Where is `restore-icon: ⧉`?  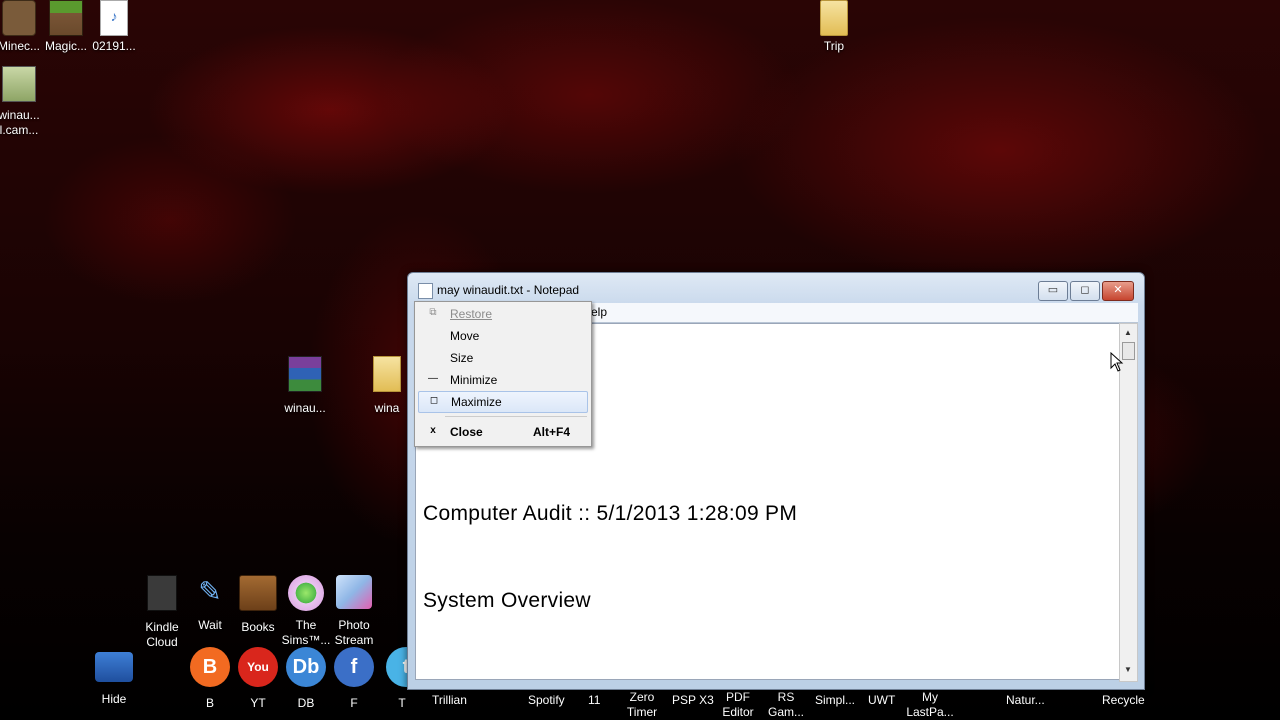 restore-icon: ⧉ is located at coordinates (433, 312).